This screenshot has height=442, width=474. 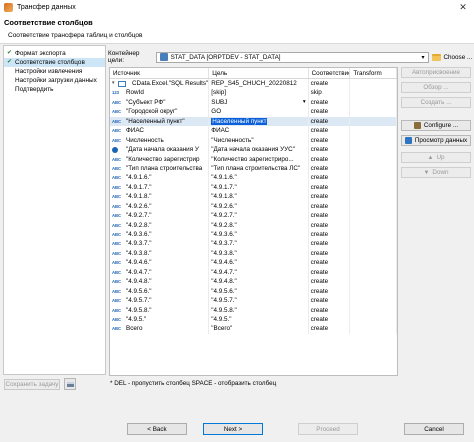 I want to click on table-row: ABC "4.9.2.6." "4.9.2.6." create, so click(x=253, y=206).